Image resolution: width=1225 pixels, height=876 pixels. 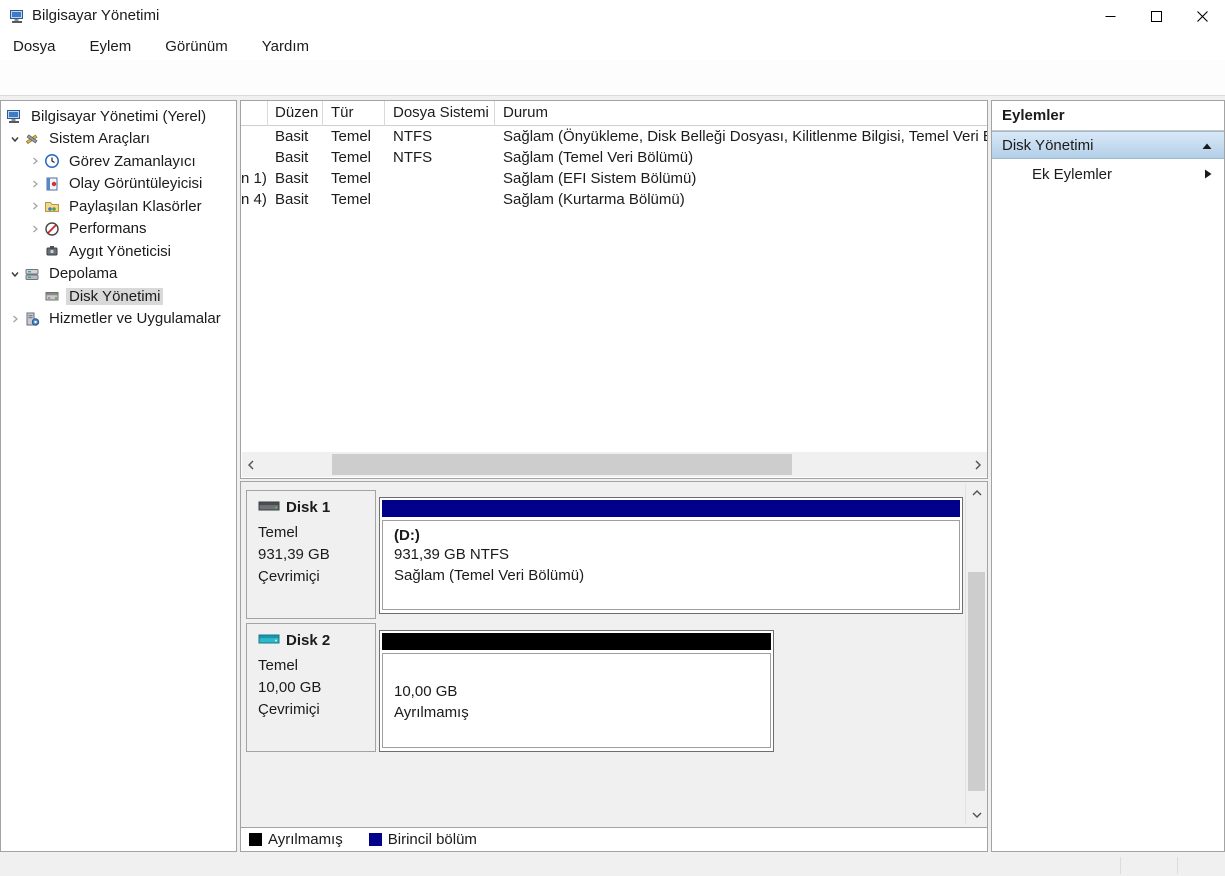 I want to click on volume-list-header: Düzen Tür Dosya Sistemi Durum, so click(x=614, y=113).